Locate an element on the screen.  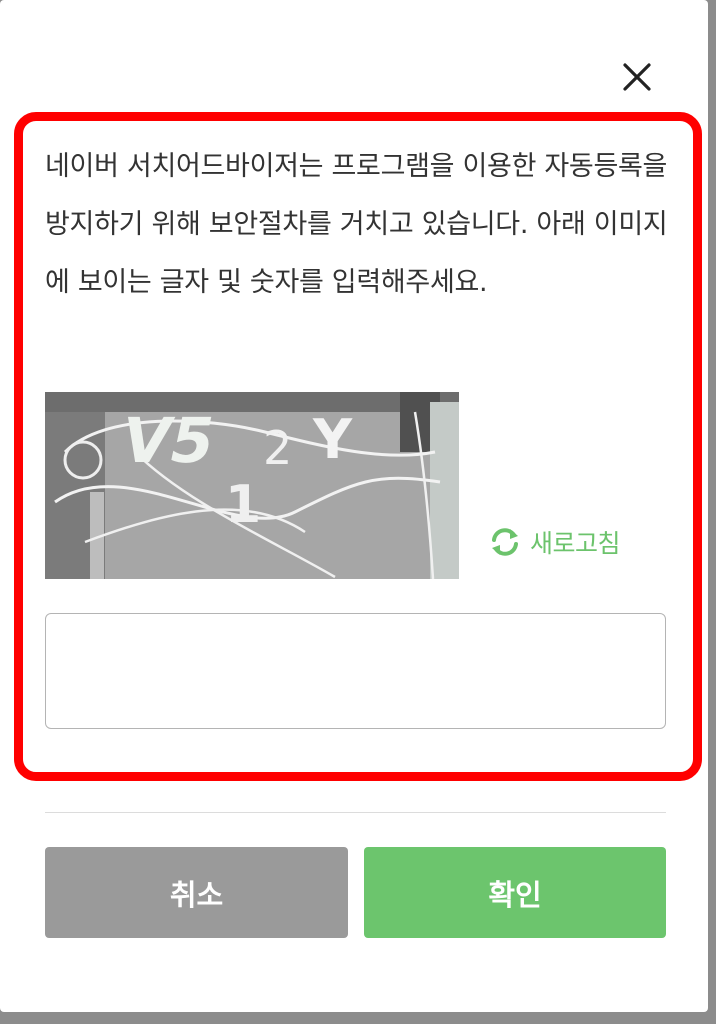
refresh-button: 새로고침 is located at coordinates (553, 542).